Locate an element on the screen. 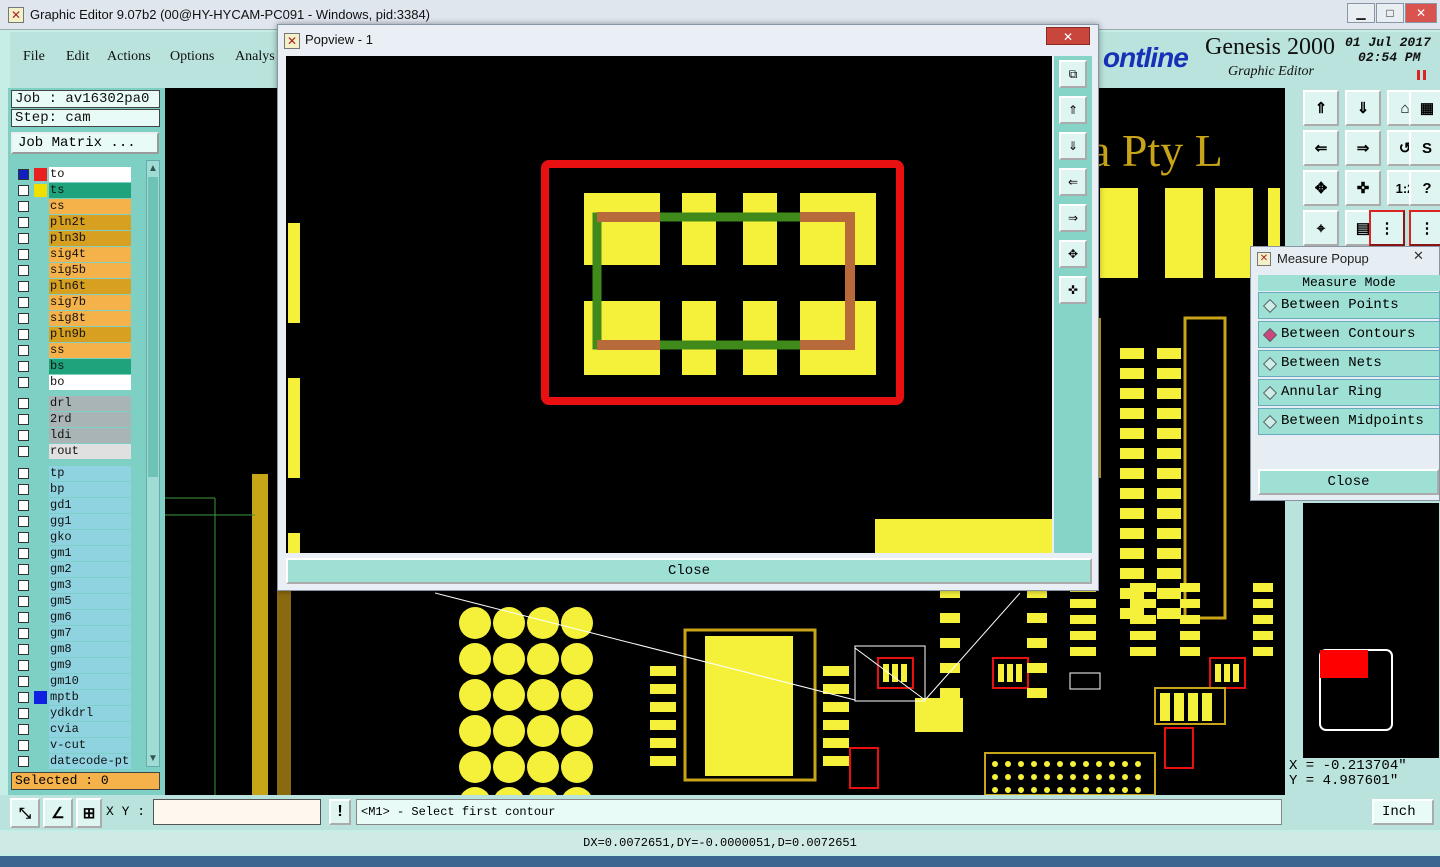 This screenshot has height=867, width=1440. menu-file: File is located at coordinates (34, 57).